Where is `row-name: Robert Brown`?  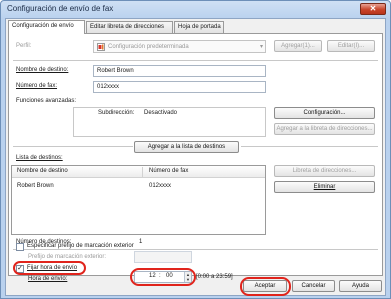
row-name: Robert Brown is located at coordinates (35, 186).